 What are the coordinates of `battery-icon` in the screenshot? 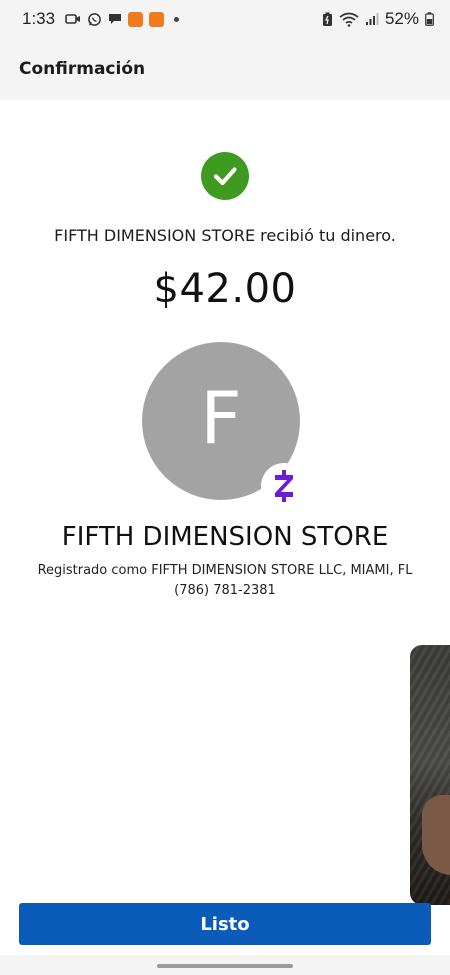 It's located at (429, 19).